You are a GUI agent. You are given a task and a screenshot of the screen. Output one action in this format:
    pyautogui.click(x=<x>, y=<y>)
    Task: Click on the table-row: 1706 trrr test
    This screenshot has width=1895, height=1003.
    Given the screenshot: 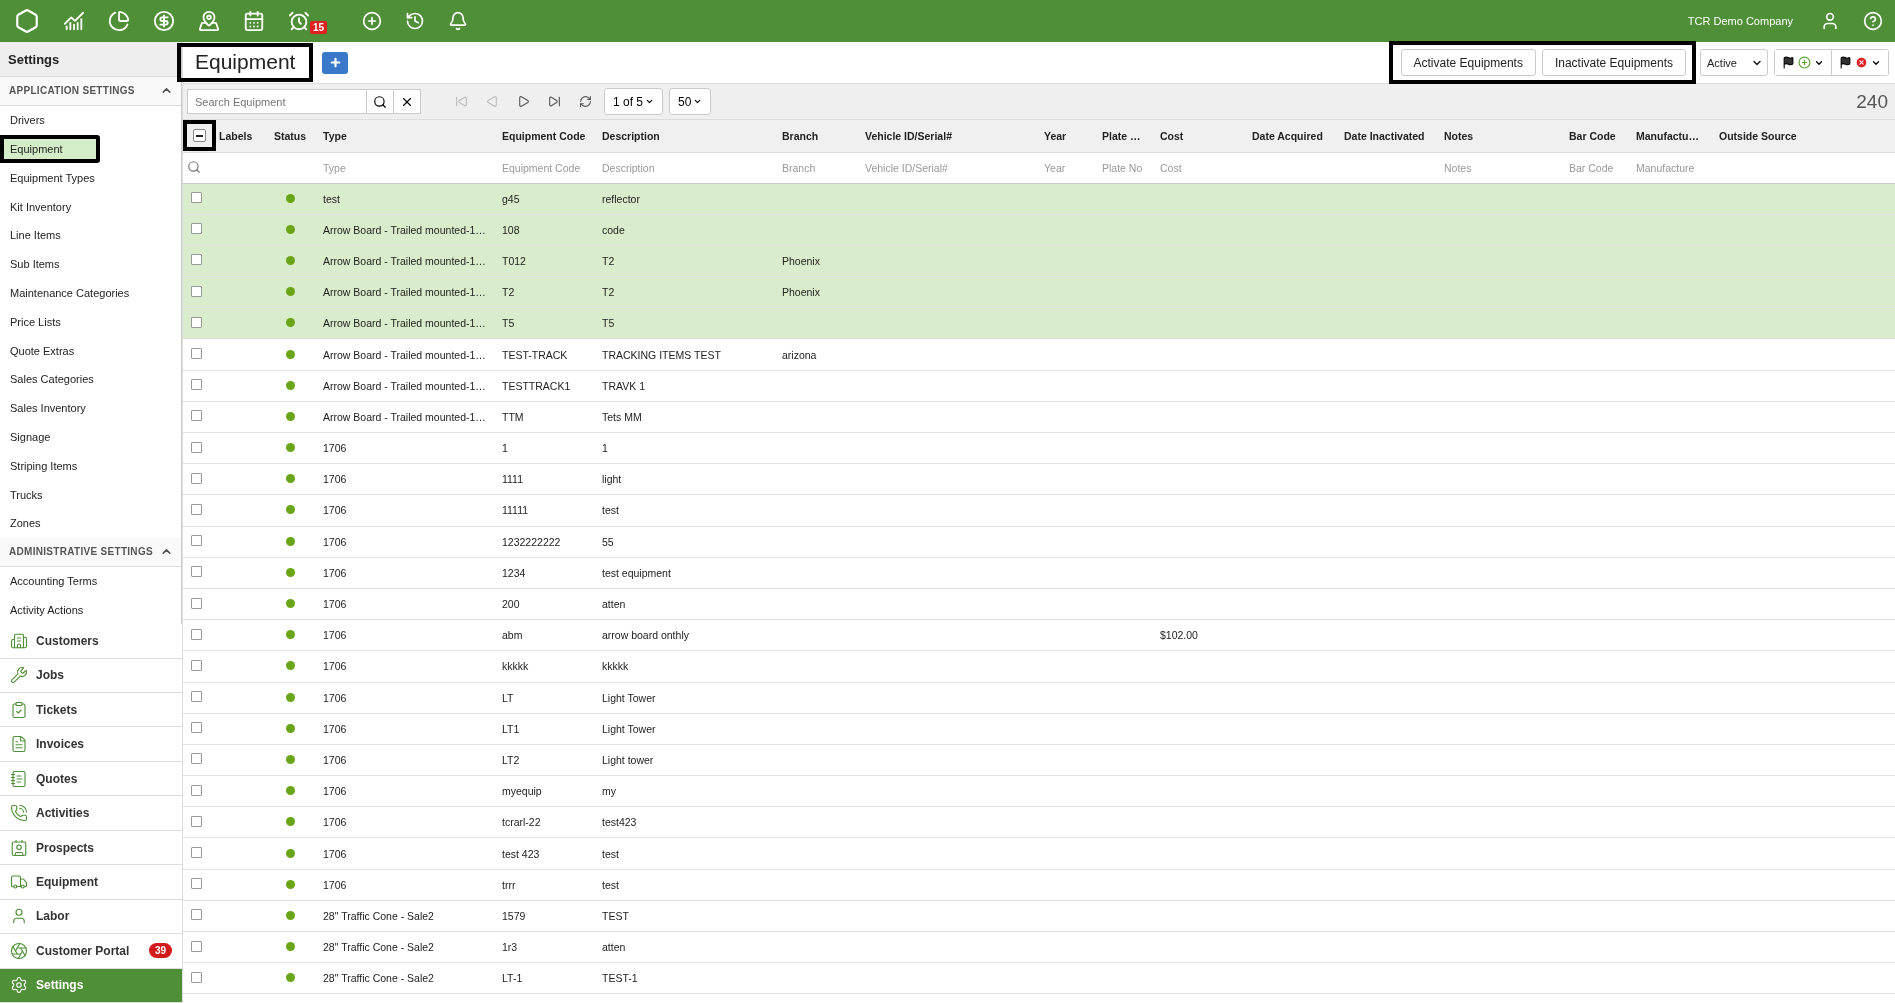 What is the action you would take?
    pyautogui.click(x=1039, y=885)
    